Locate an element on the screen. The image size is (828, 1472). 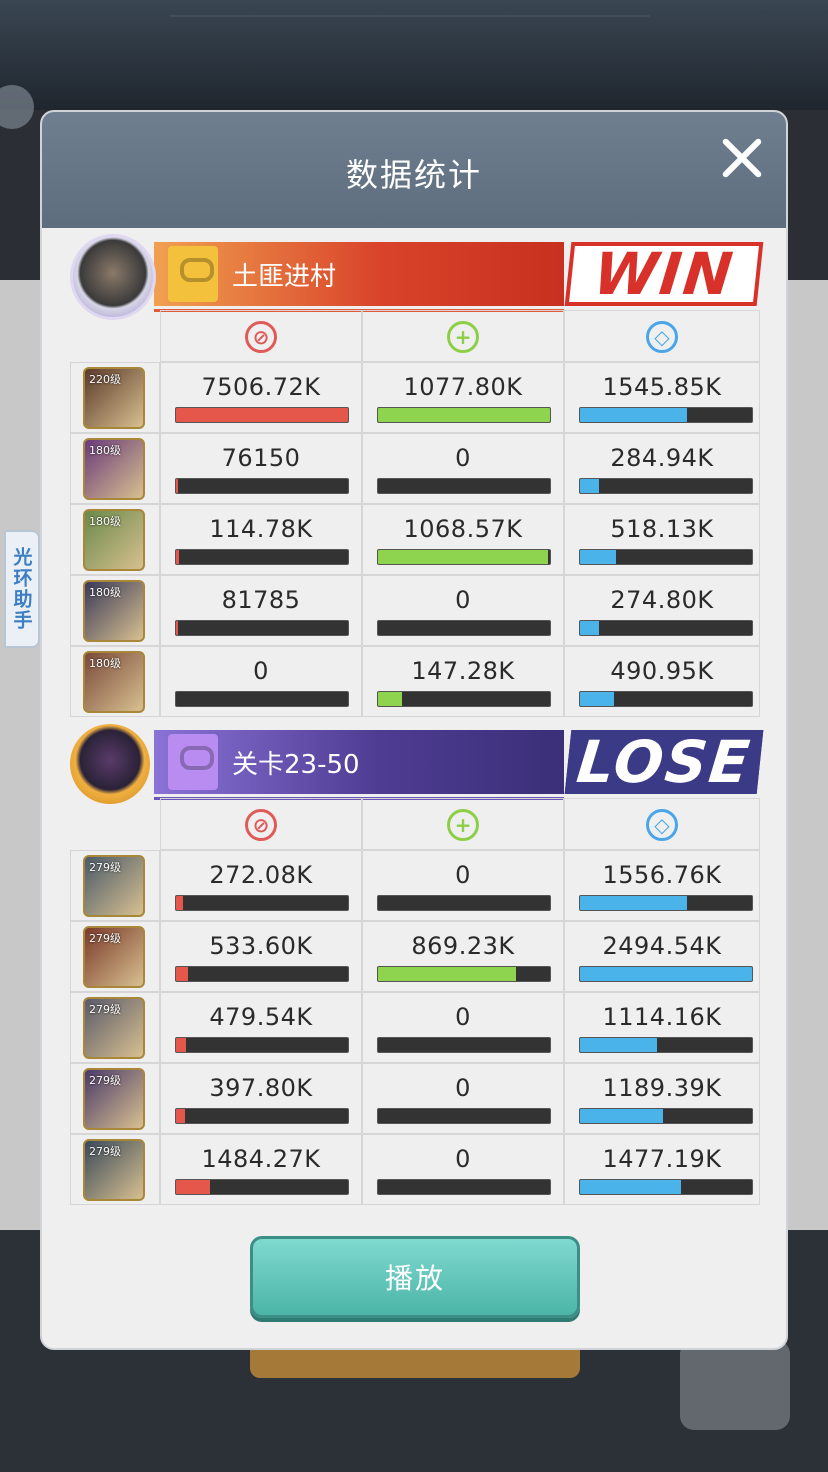
win-badge: WIN is located at coordinates (664, 274).